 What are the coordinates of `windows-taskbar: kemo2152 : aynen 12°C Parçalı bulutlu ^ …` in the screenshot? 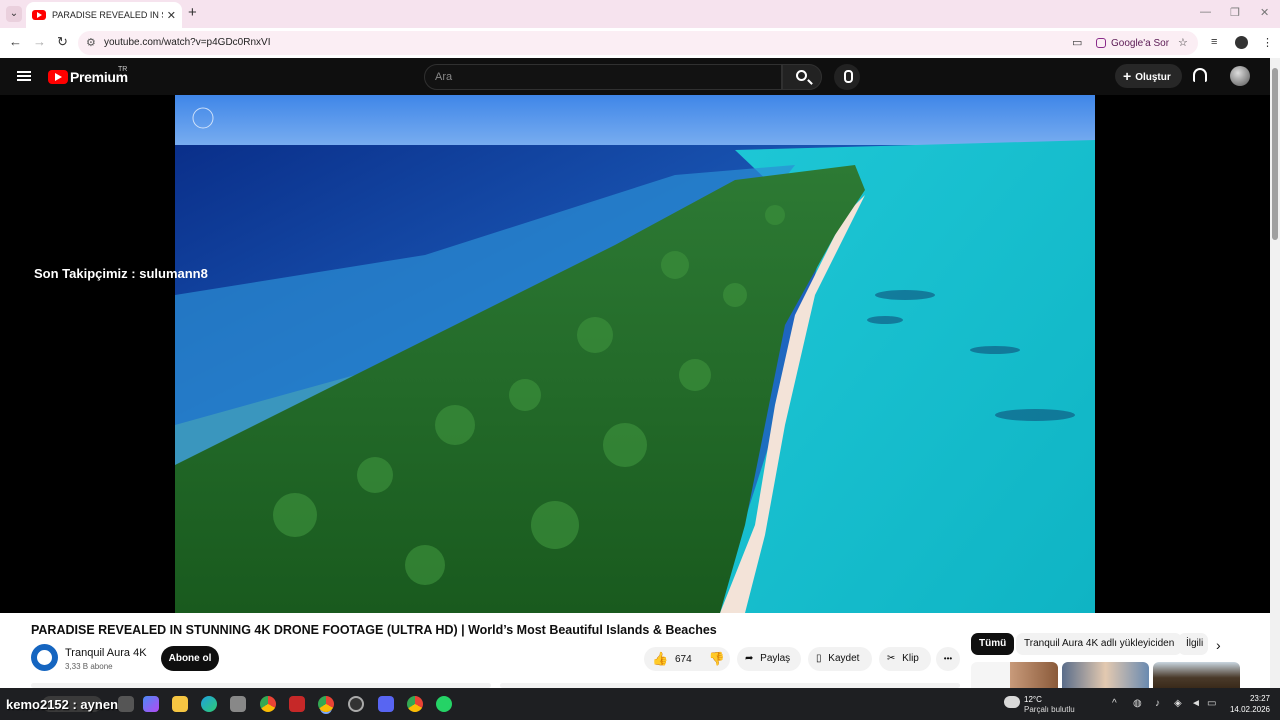 It's located at (640, 704).